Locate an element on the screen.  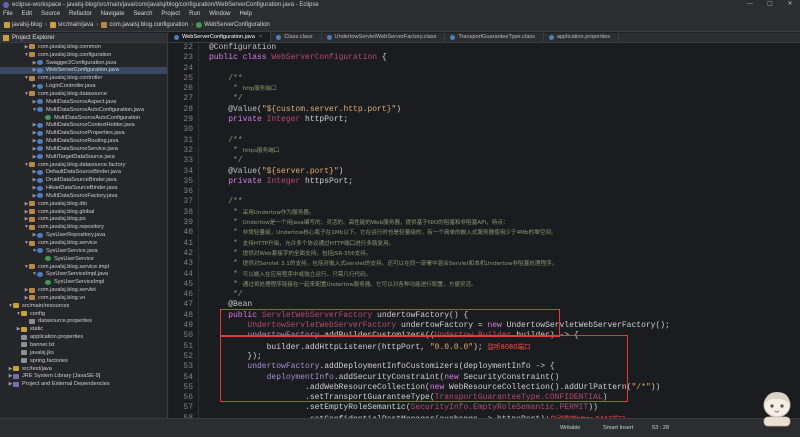
tree-item: ▶ com.javalsj.blog.common is located at coordinates (83, 47).